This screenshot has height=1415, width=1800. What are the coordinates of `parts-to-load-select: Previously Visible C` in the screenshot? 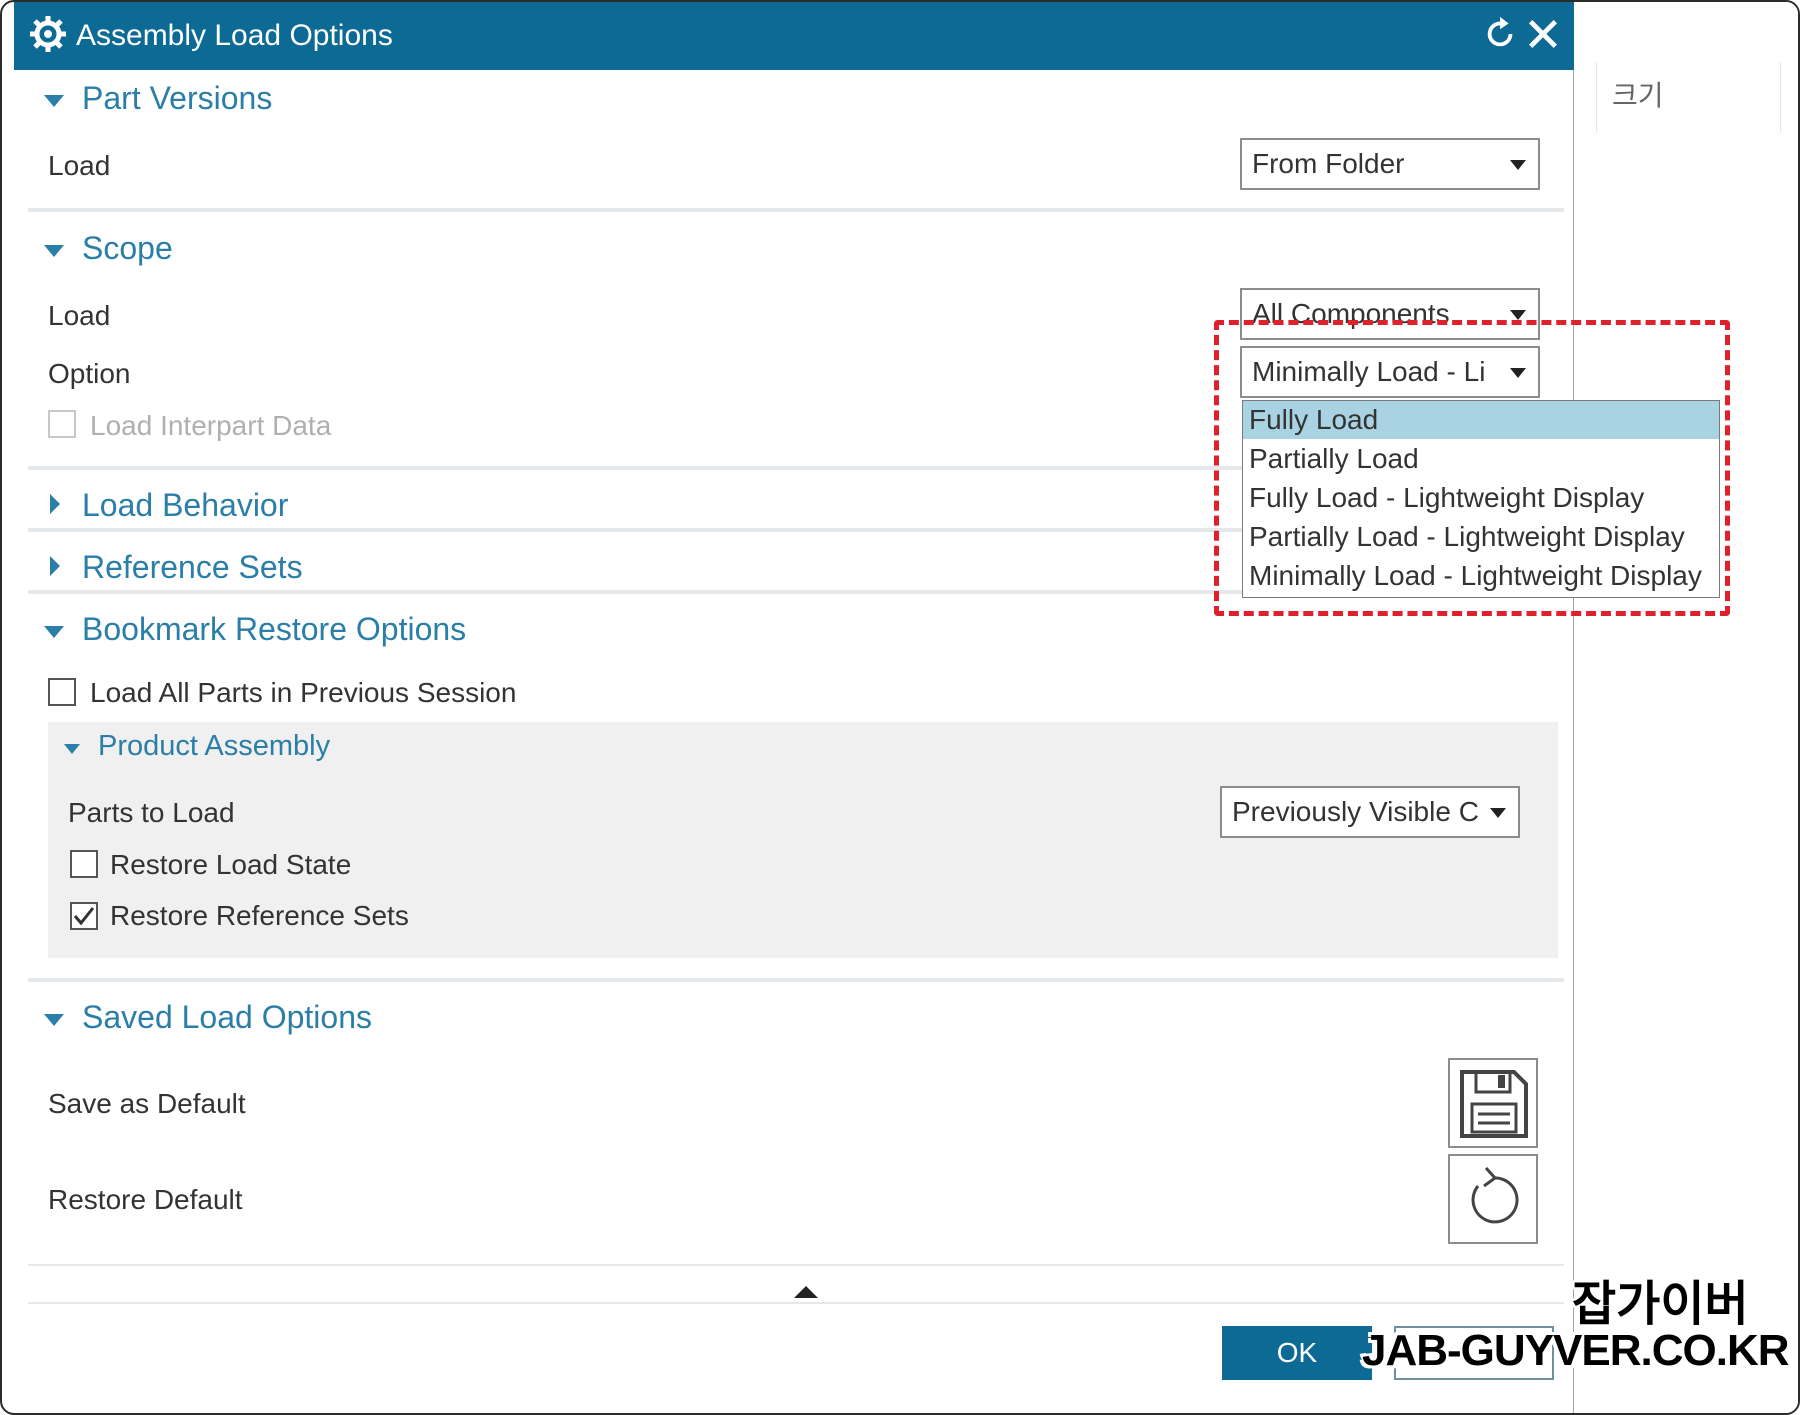 It's located at (1370, 812).